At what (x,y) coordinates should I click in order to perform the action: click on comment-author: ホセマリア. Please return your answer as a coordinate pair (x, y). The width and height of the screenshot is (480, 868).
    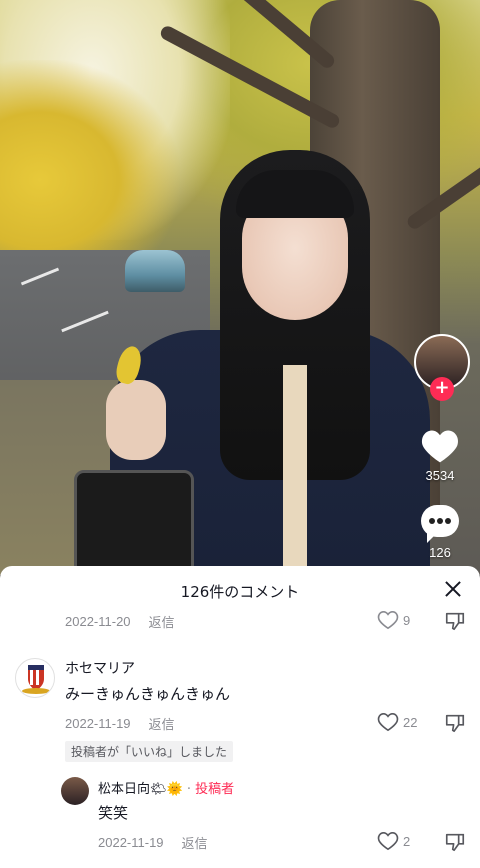
    Looking at the image, I should click on (100, 668).